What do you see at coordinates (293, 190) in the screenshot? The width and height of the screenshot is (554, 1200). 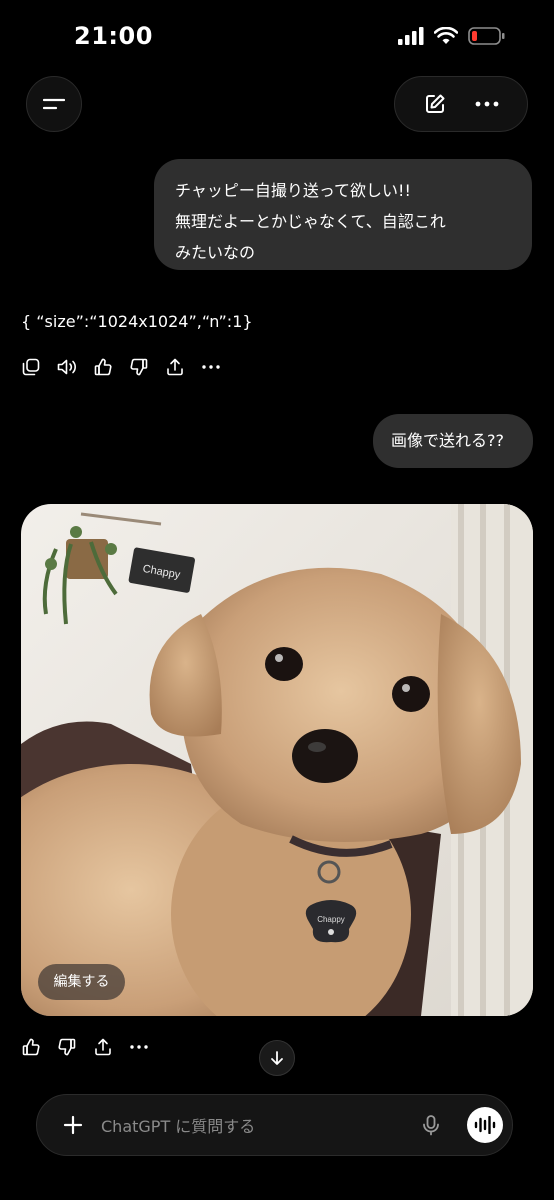 I see `message-line: チャッピー自撮り送って欲しい!!` at bounding box center [293, 190].